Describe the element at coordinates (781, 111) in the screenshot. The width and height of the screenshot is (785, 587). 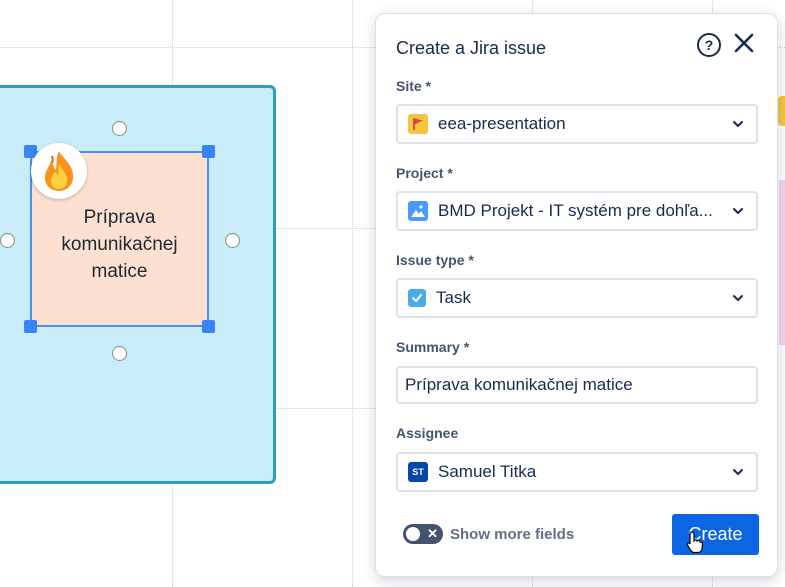
I see `offscreen-emoji` at that location.